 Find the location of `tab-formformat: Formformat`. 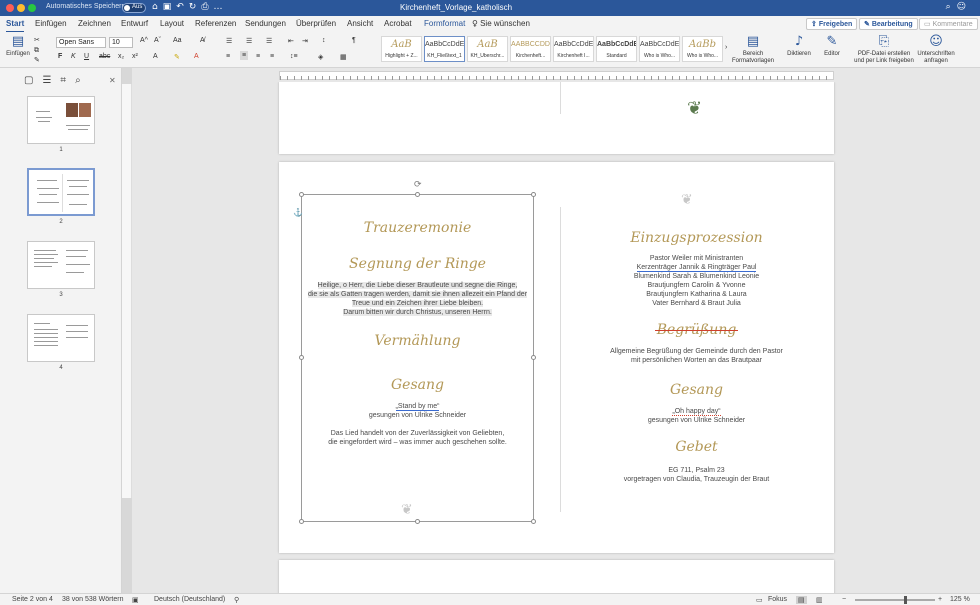

tab-formformat: Formformat is located at coordinates (444, 23).